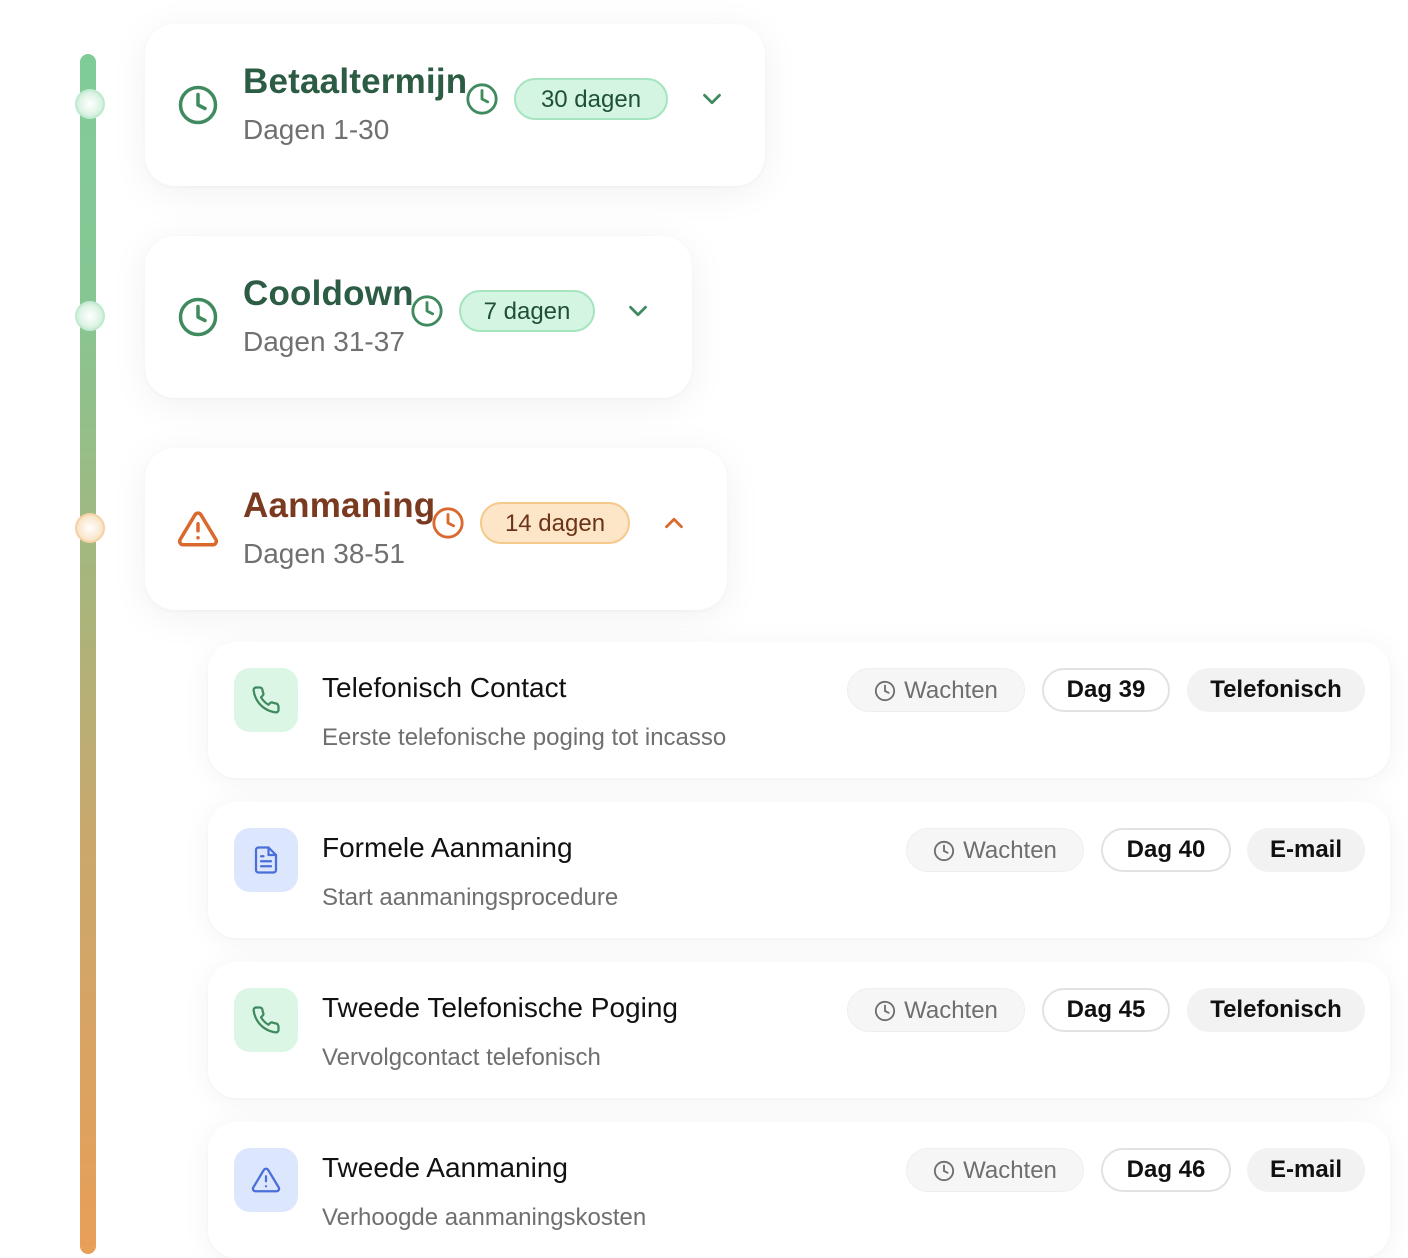 This screenshot has height=1258, width=1408. What do you see at coordinates (355, 81) in the screenshot?
I see `phase-title: Betaaltermijn` at bounding box center [355, 81].